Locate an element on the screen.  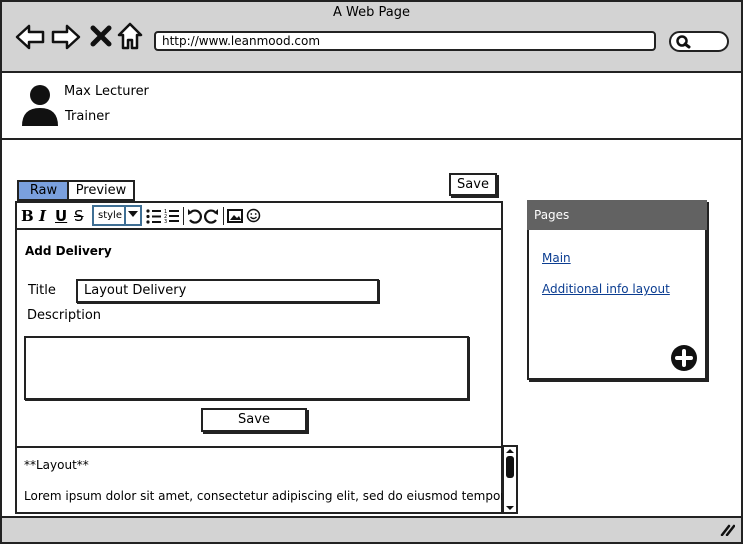
numbered-list-icon: 123 is located at coordinates (172, 216).